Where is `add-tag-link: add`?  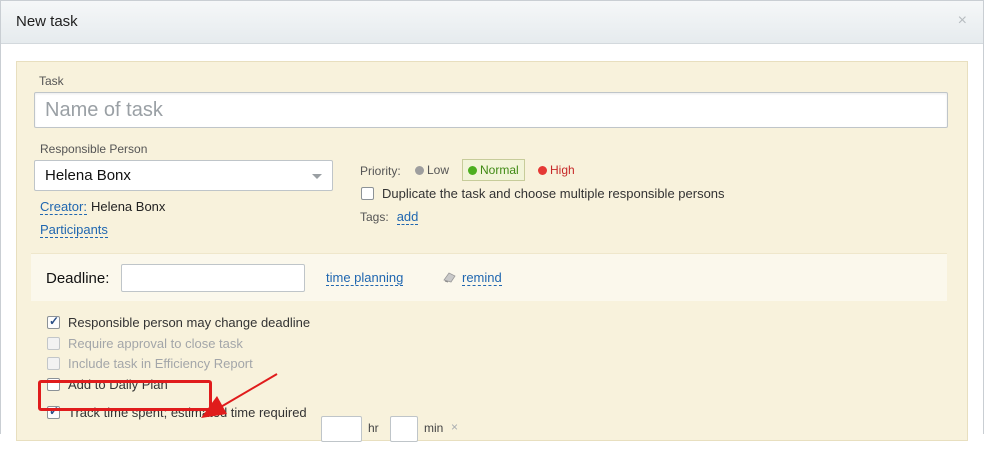
add-tag-link: add is located at coordinates (407, 217).